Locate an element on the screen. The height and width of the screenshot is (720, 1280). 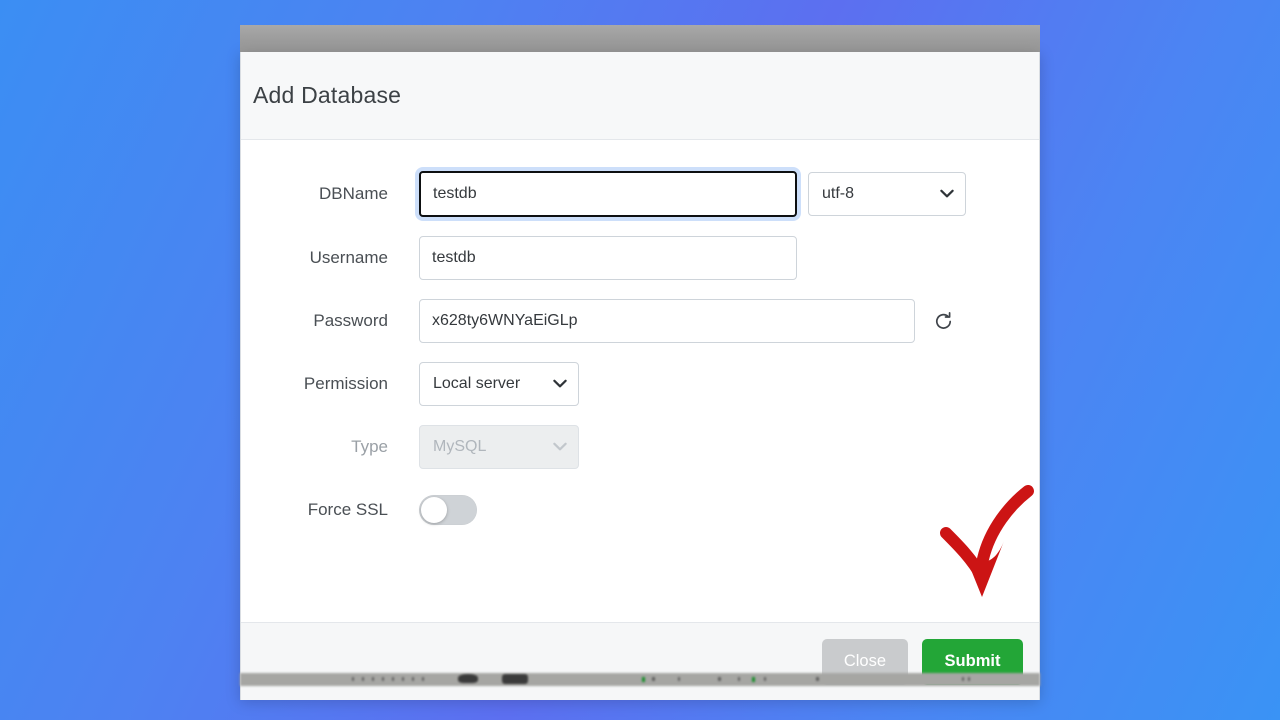
type-select: MySQL is located at coordinates (499, 447).